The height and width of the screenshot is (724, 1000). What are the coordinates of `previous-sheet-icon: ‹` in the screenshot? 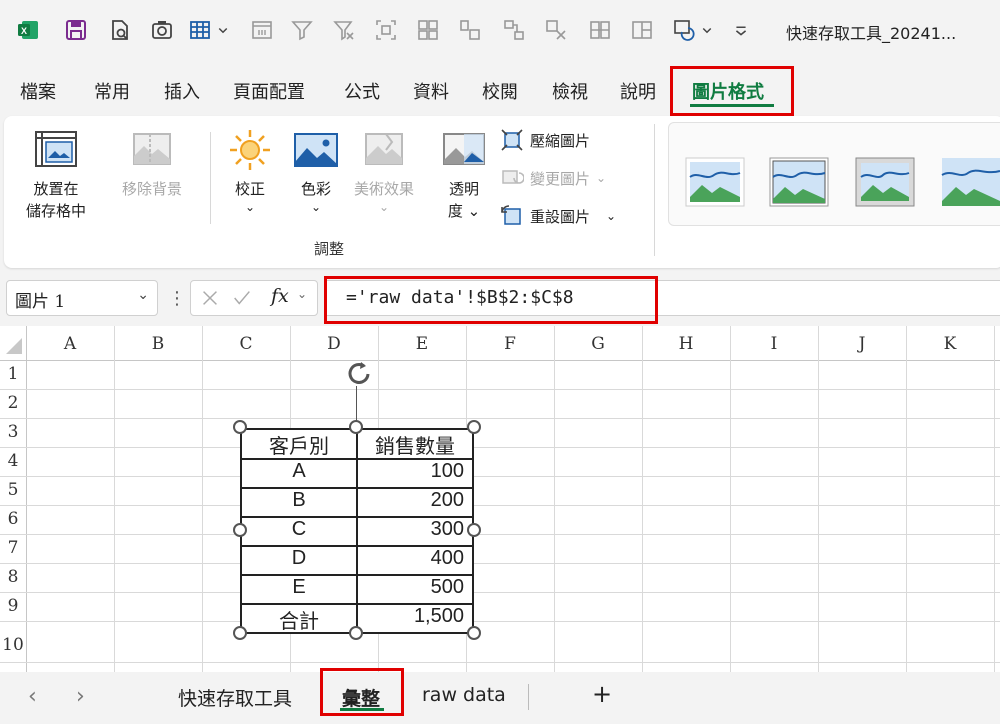 It's located at (32, 696).